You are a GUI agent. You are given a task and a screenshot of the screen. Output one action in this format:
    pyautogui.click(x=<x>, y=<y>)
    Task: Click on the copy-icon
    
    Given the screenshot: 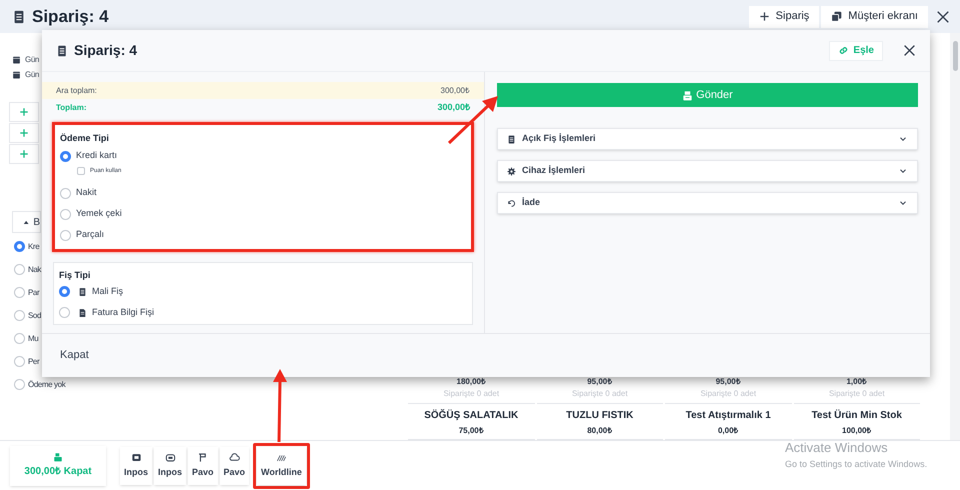 What is the action you would take?
    pyautogui.click(x=836, y=16)
    